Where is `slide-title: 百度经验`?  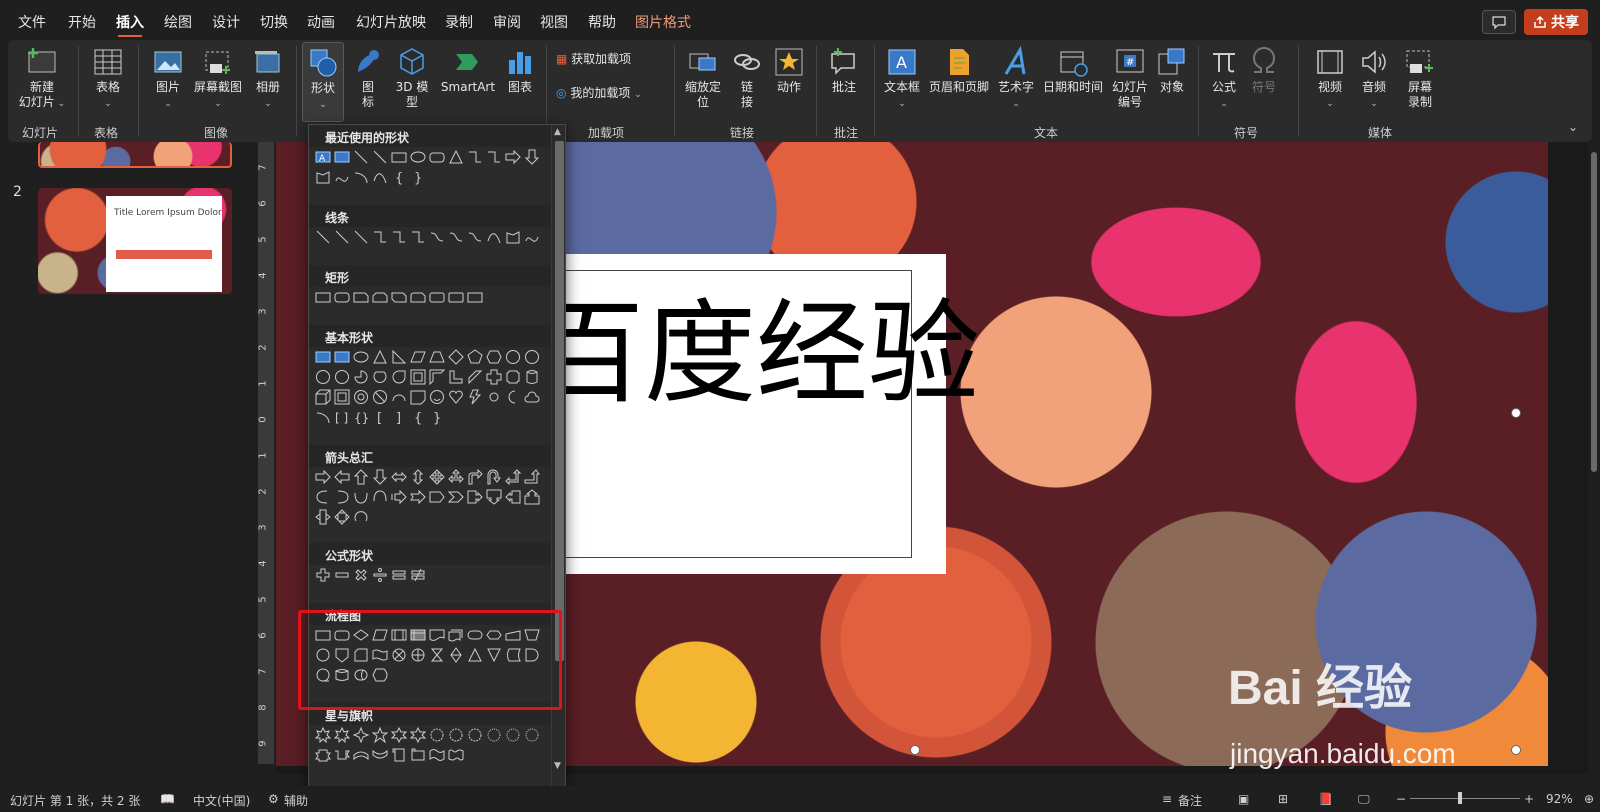 slide-title: 百度经验 is located at coordinates (756, 354).